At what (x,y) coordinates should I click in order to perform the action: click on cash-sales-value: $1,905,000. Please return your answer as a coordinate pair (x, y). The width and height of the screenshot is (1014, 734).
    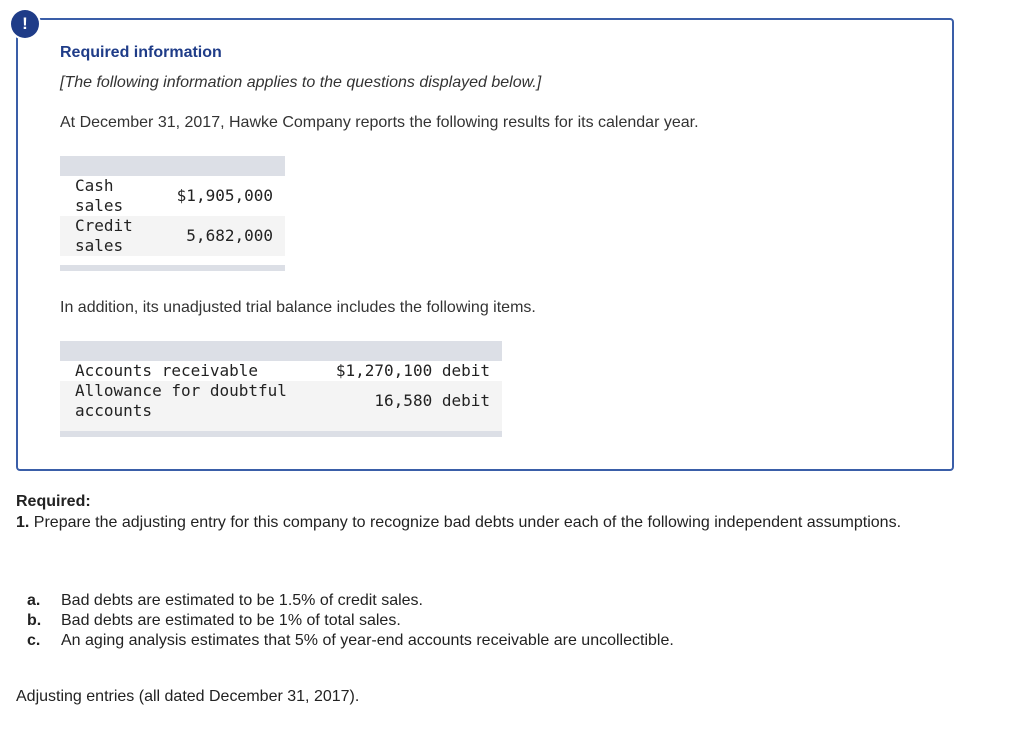
    Looking at the image, I should click on (224, 195).